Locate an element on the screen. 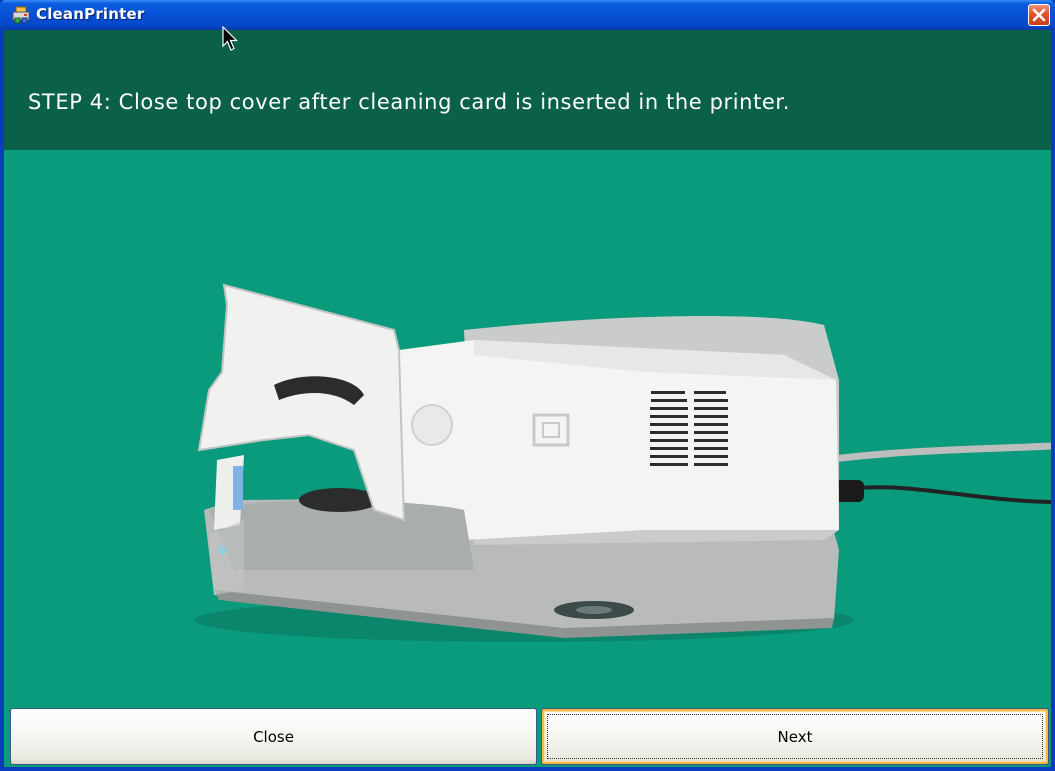  printer-app-icon is located at coordinates (21, 15).